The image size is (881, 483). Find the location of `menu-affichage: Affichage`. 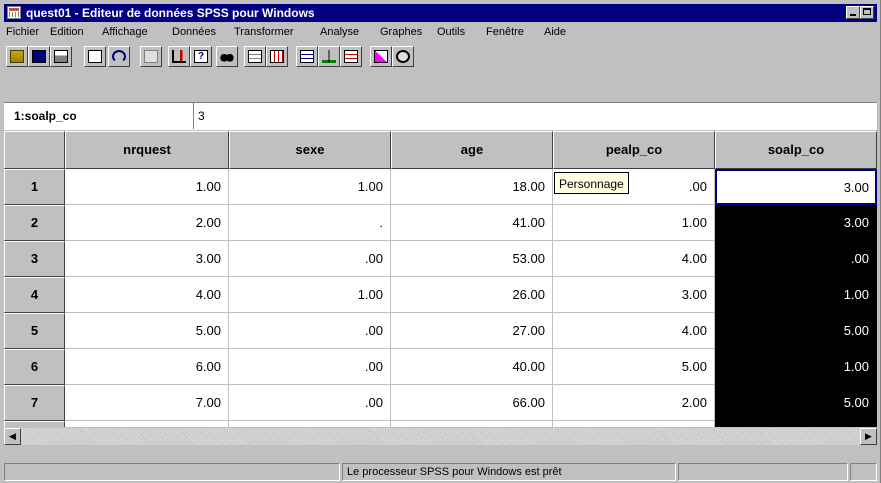

menu-affichage: Affichage is located at coordinates (125, 32).